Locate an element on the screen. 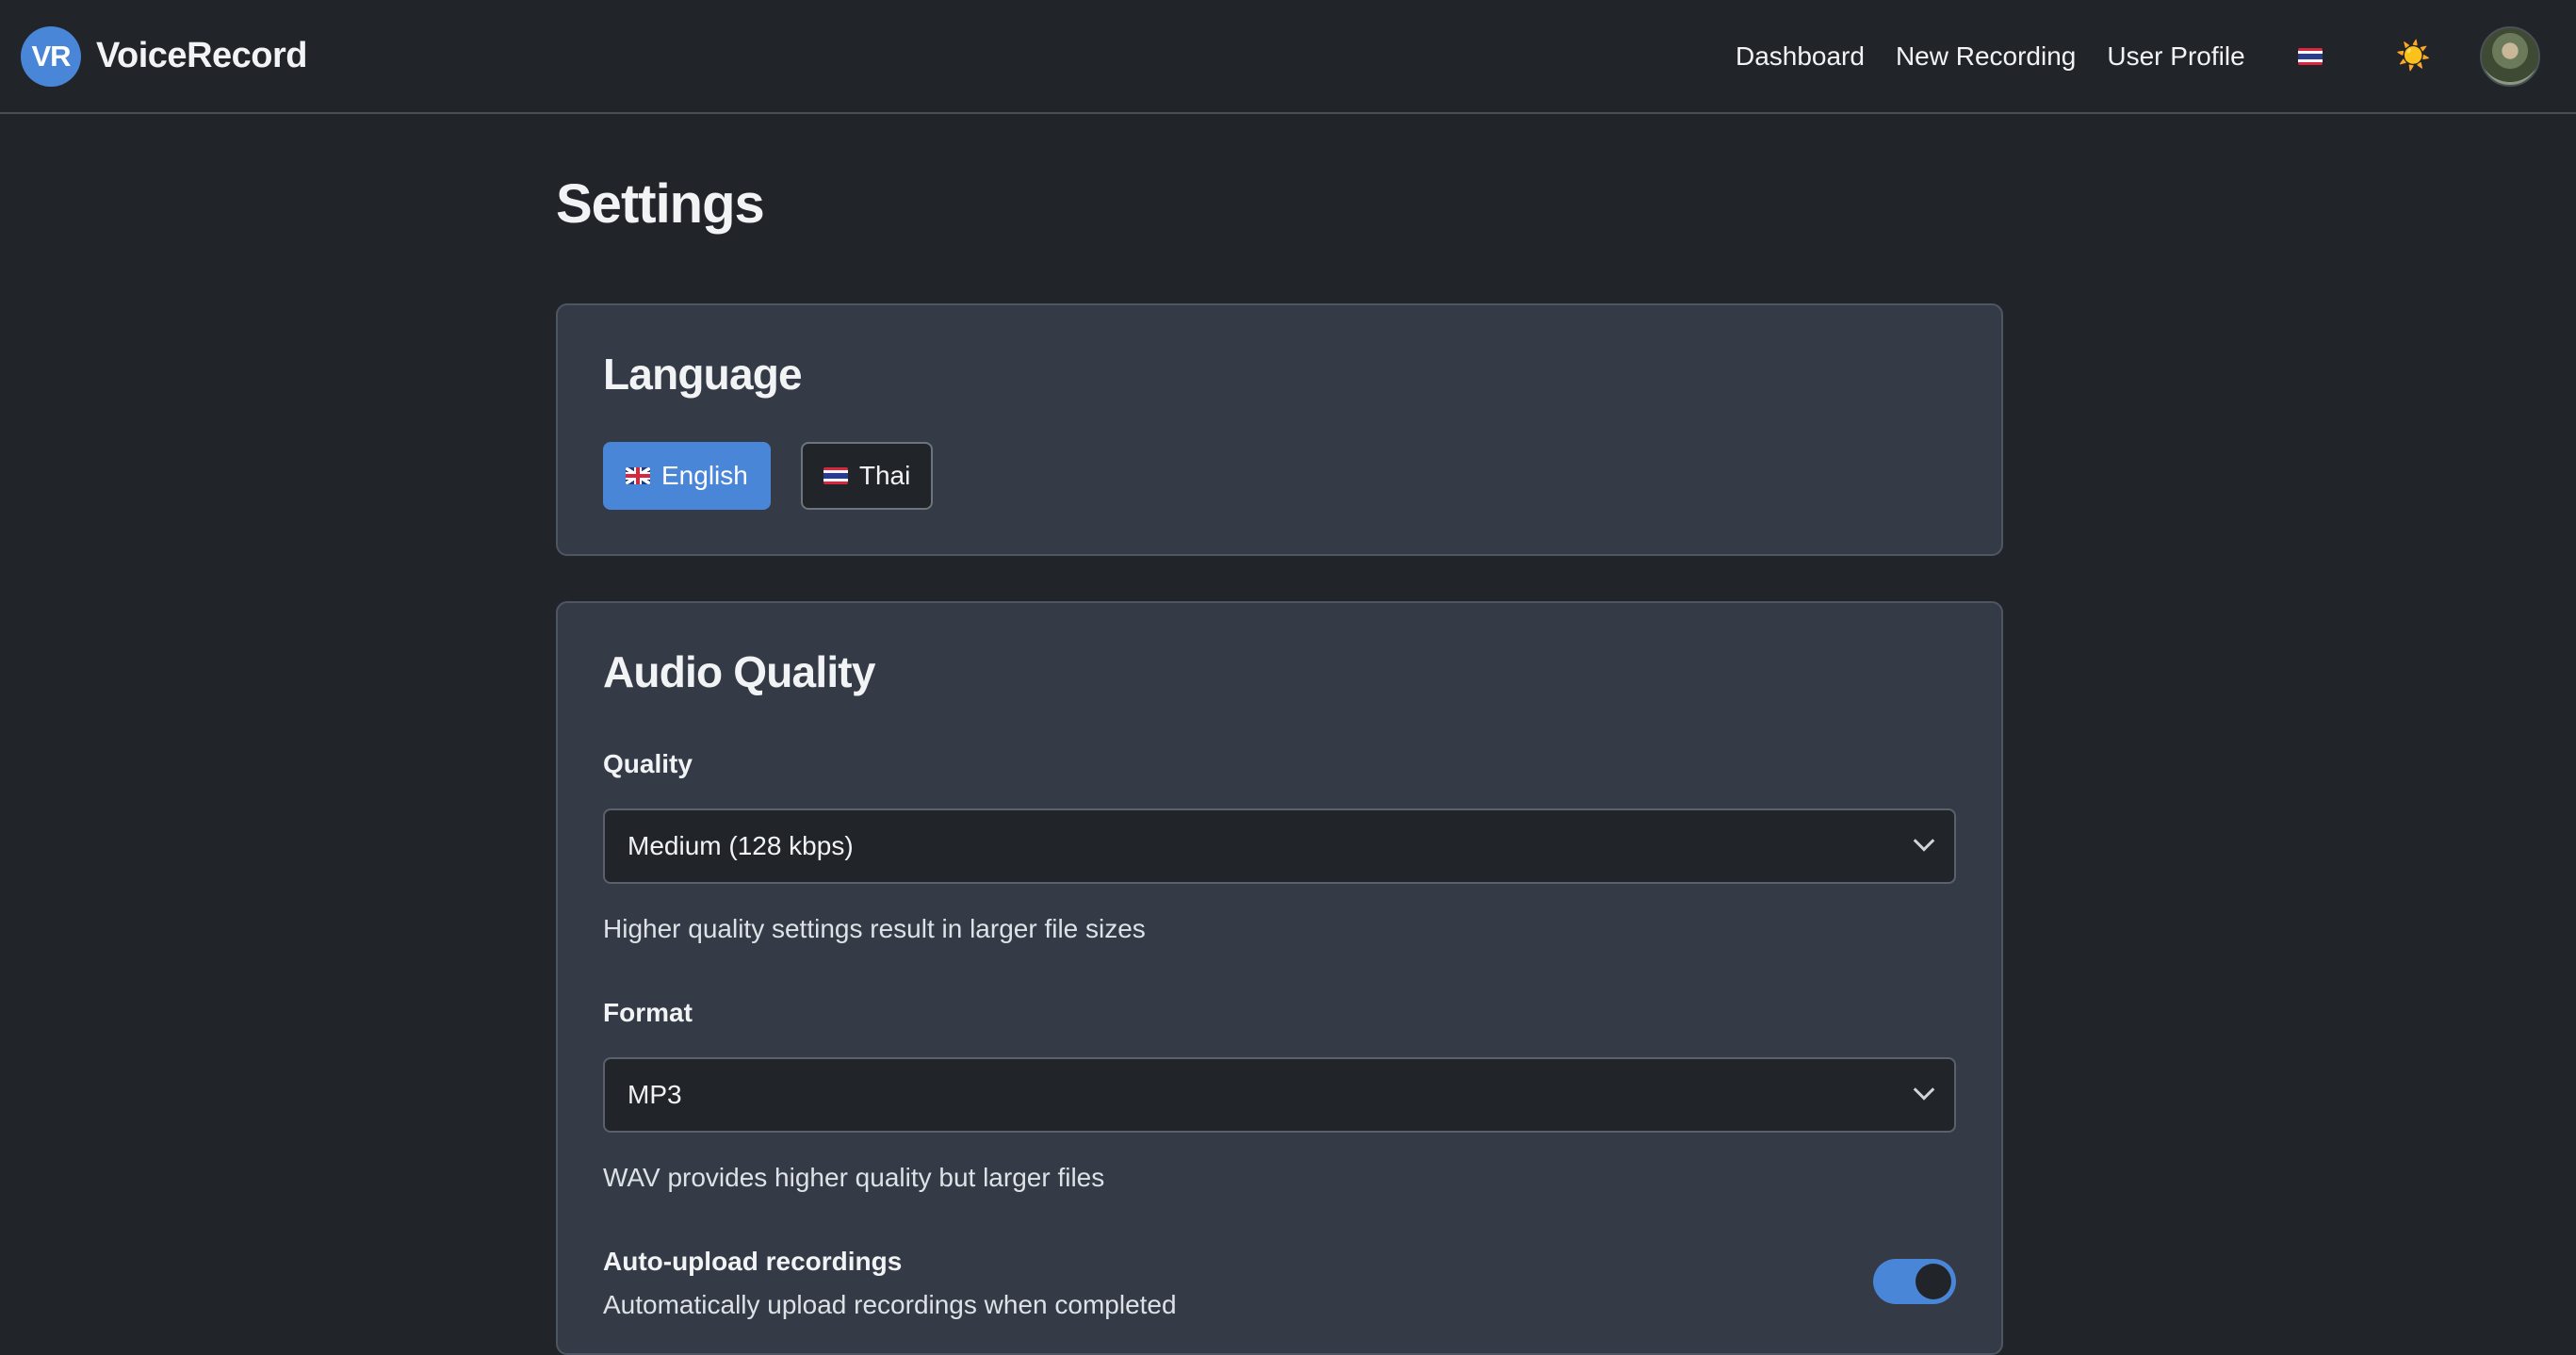  sun-icon: ☀️ is located at coordinates (2413, 56).